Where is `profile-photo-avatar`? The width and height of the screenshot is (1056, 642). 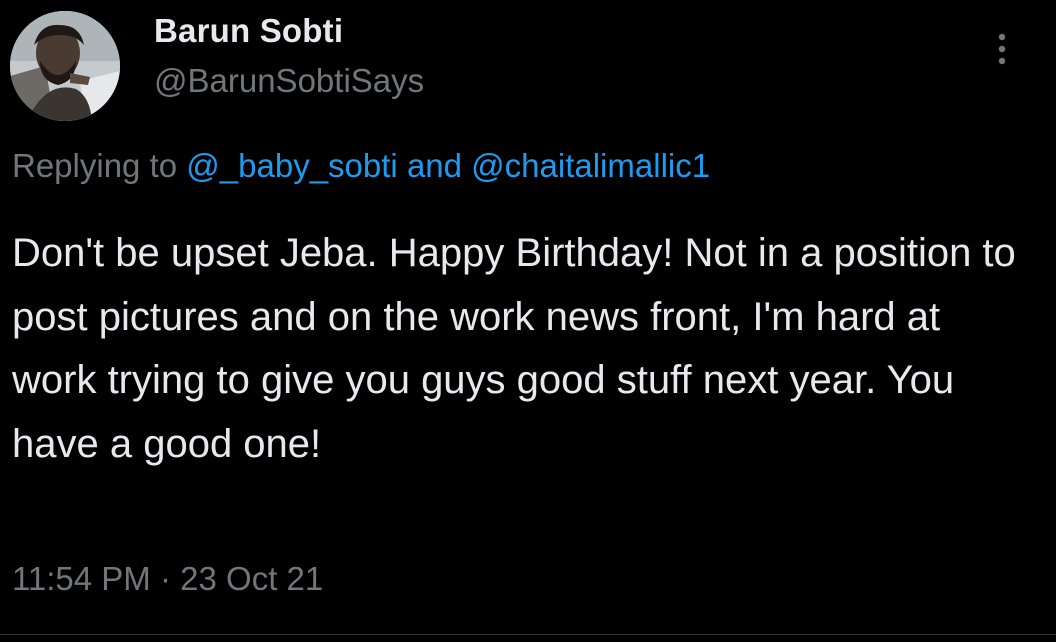
profile-photo-avatar is located at coordinates (65, 66).